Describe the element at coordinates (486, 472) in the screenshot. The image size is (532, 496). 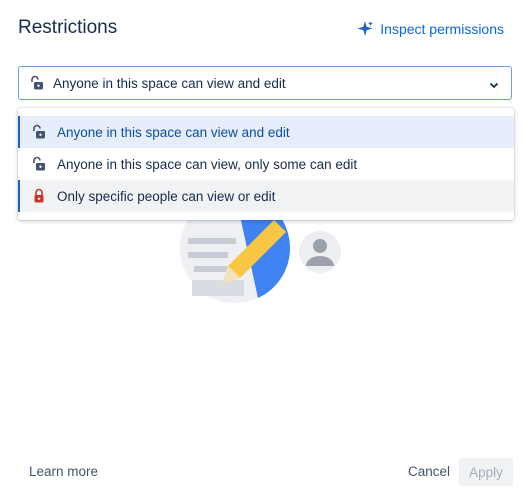
I see `apply-button: Apply` at that location.